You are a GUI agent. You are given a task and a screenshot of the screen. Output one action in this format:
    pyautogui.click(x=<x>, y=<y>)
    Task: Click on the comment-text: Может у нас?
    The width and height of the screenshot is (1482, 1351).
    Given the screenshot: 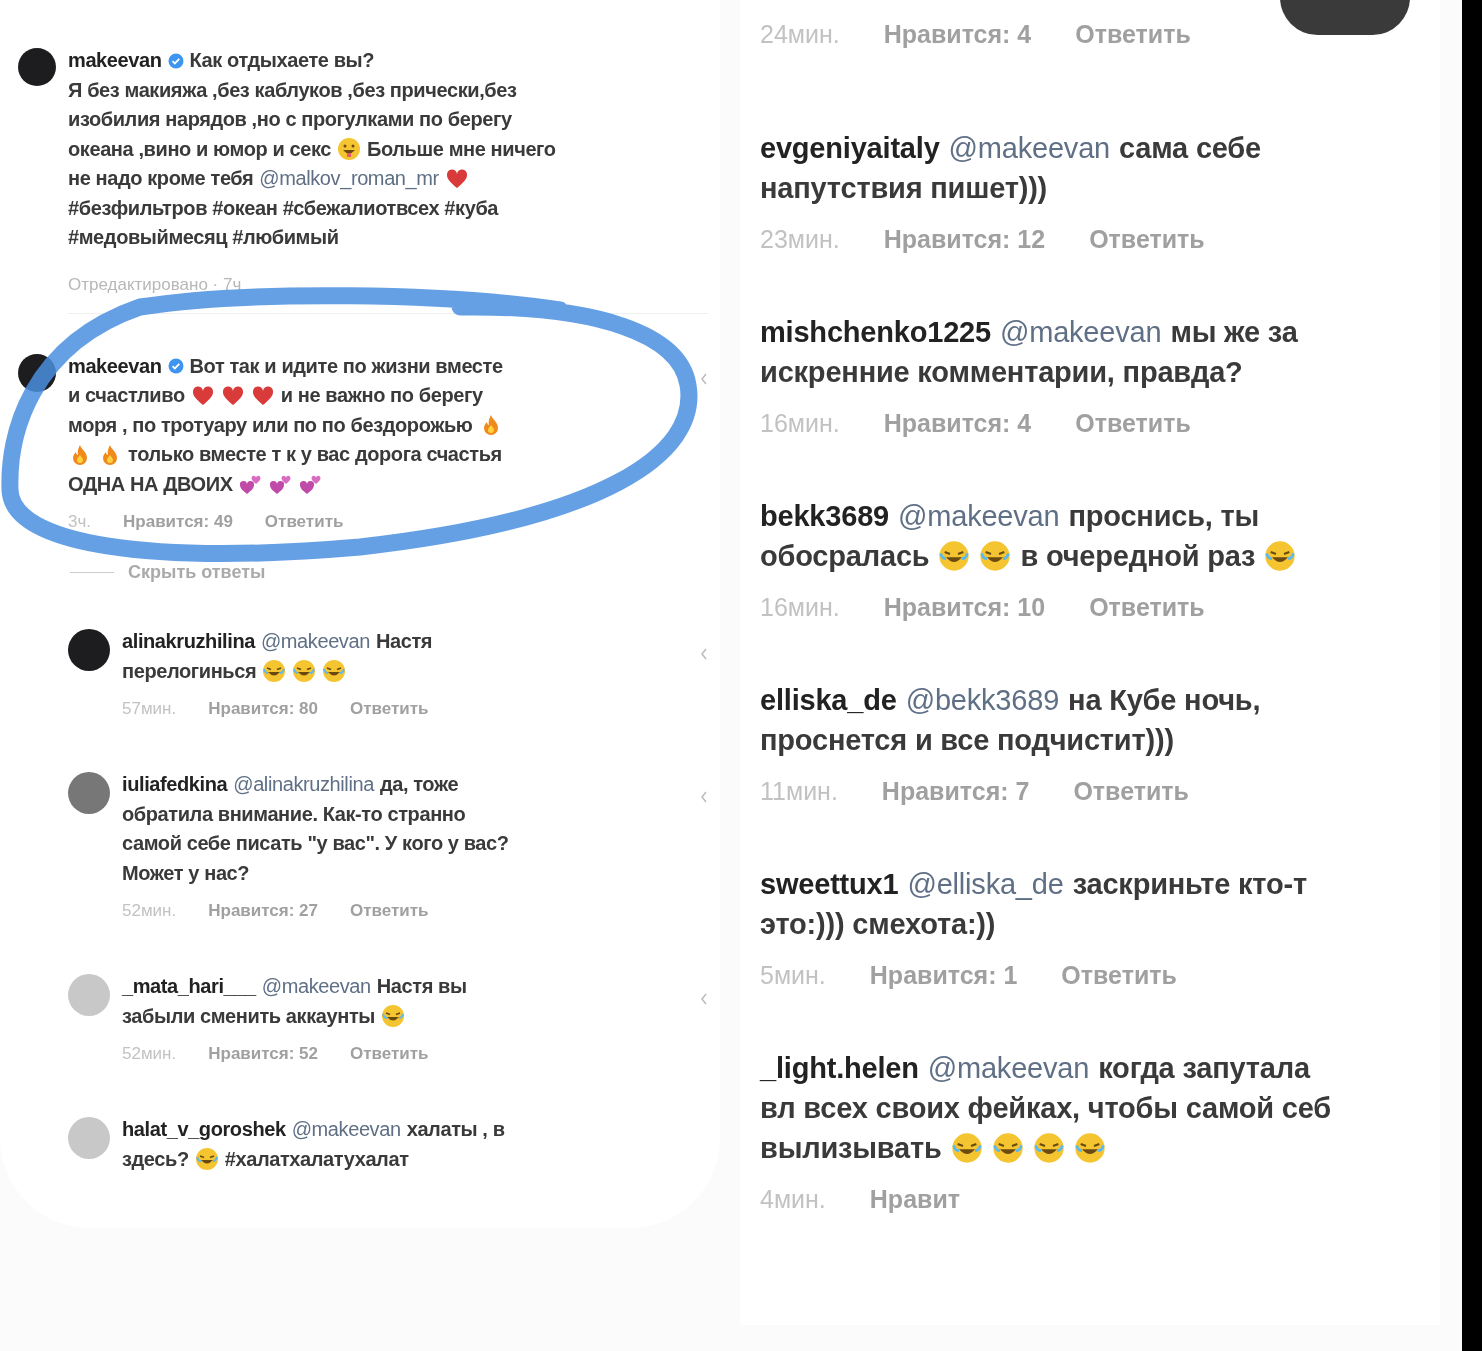 What is the action you would take?
    pyautogui.click(x=186, y=873)
    